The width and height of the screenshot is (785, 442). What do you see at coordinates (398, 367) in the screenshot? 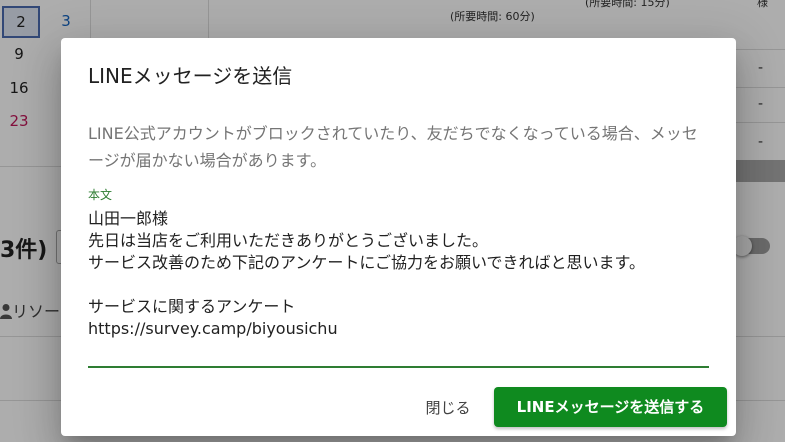
I see `textarea-focus-underline` at bounding box center [398, 367].